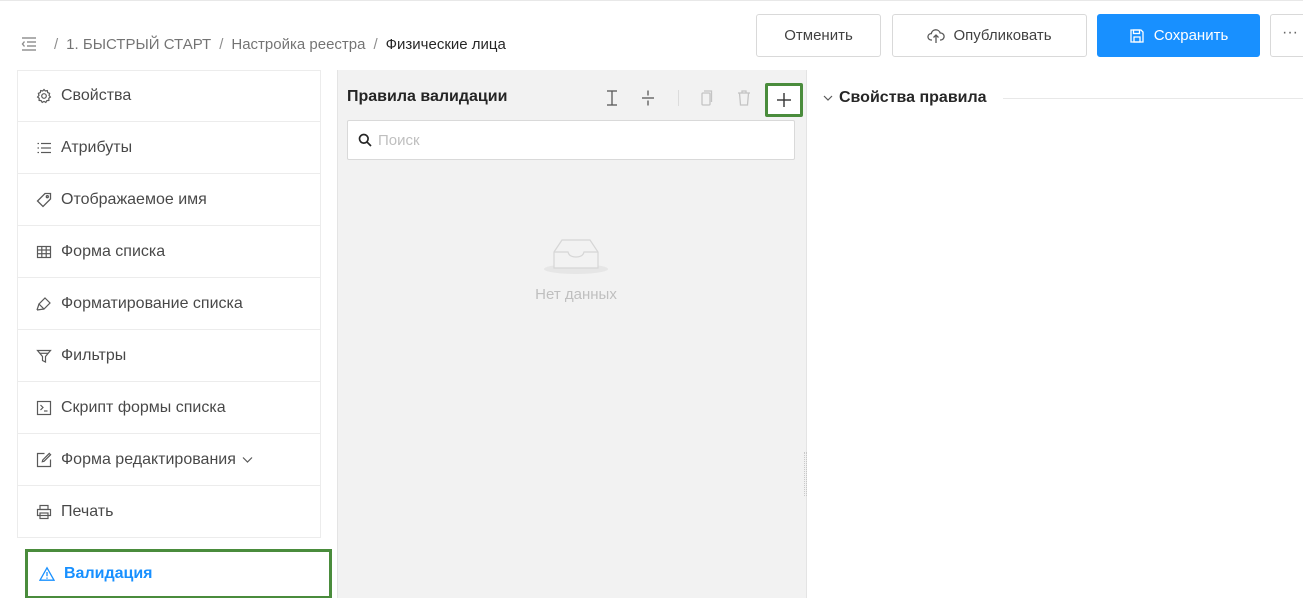 Image resolution: width=1303 pixels, height=598 pixels. Describe the element at coordinates (913, 97) in the screenshot. I see `rule-properties-title: Свойства правила` at that location.